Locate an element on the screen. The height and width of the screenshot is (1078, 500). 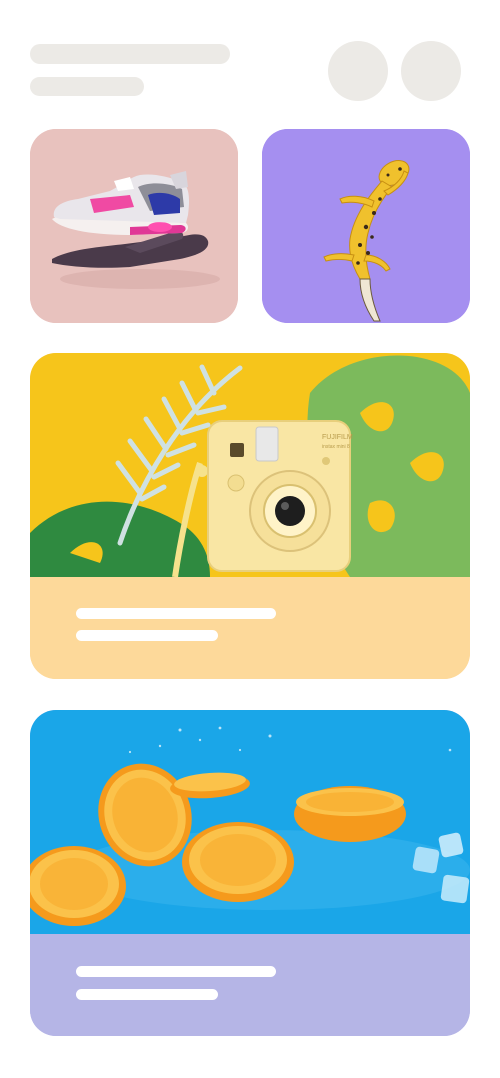
camera-brand-text: FUJIFILM is located at coordinates (337, 437).